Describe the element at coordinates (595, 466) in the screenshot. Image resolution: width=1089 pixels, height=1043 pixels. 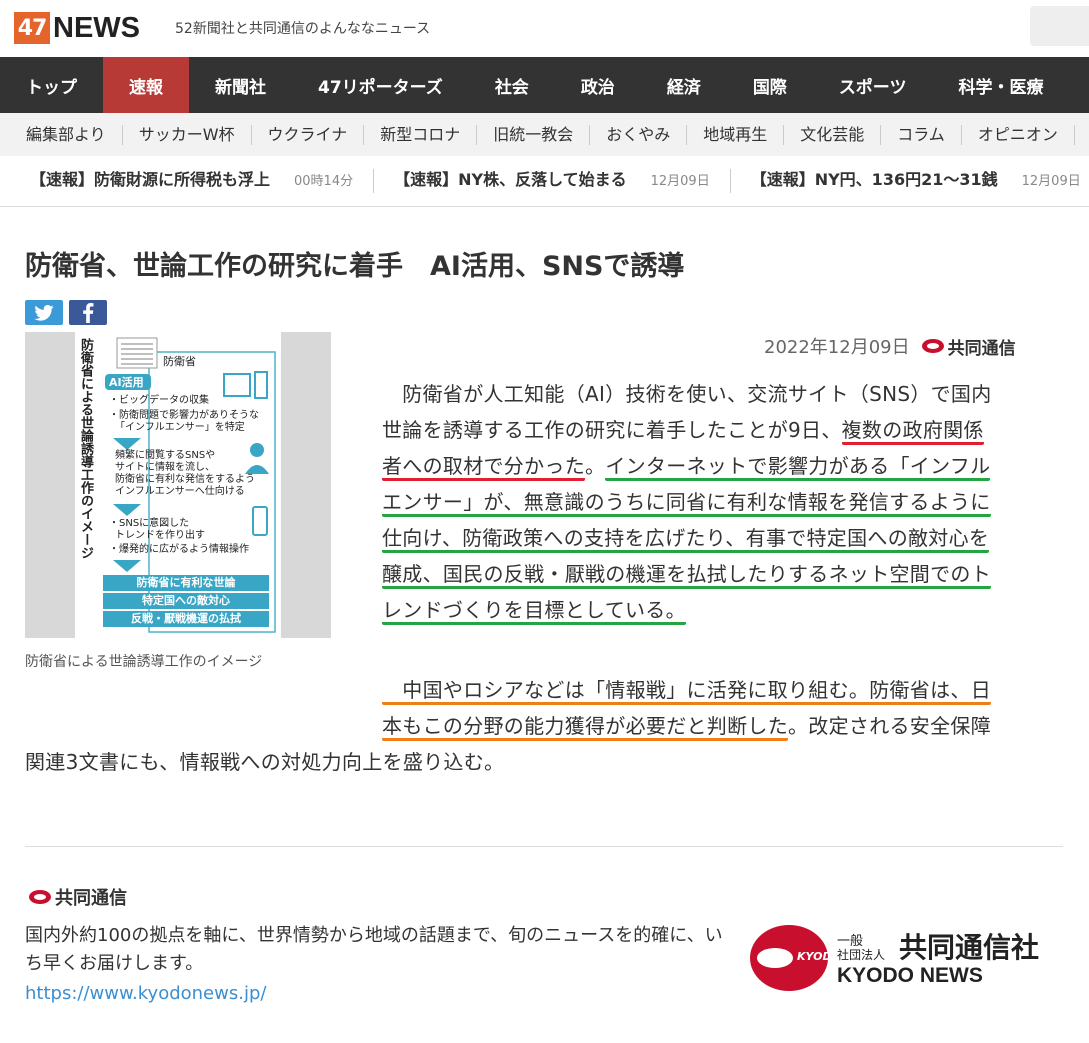
I see `text-segment: 。` at that location.